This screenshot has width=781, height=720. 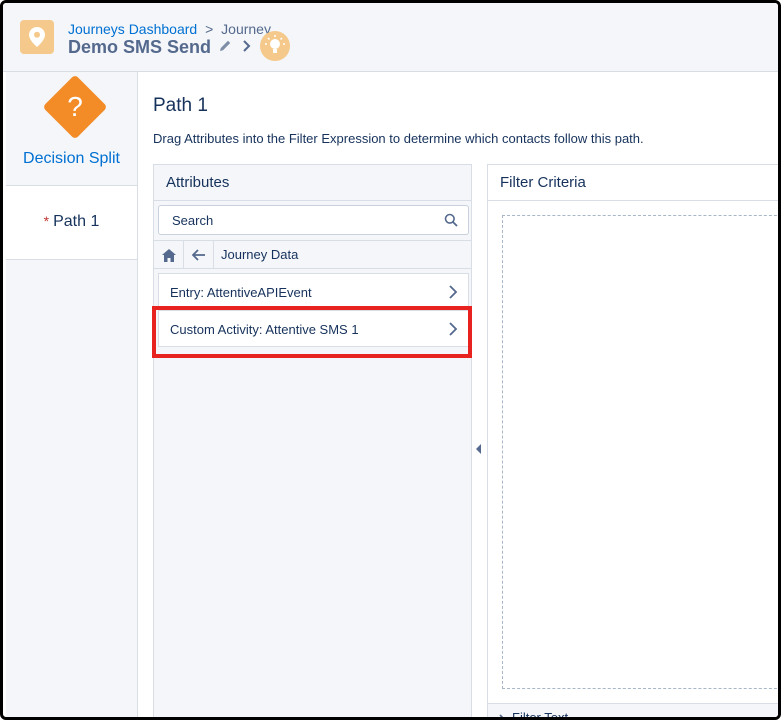 What do you see at coordinates (312, 332) in the screenshot?
I see `highlight-box` at bounding box center [312, 332].